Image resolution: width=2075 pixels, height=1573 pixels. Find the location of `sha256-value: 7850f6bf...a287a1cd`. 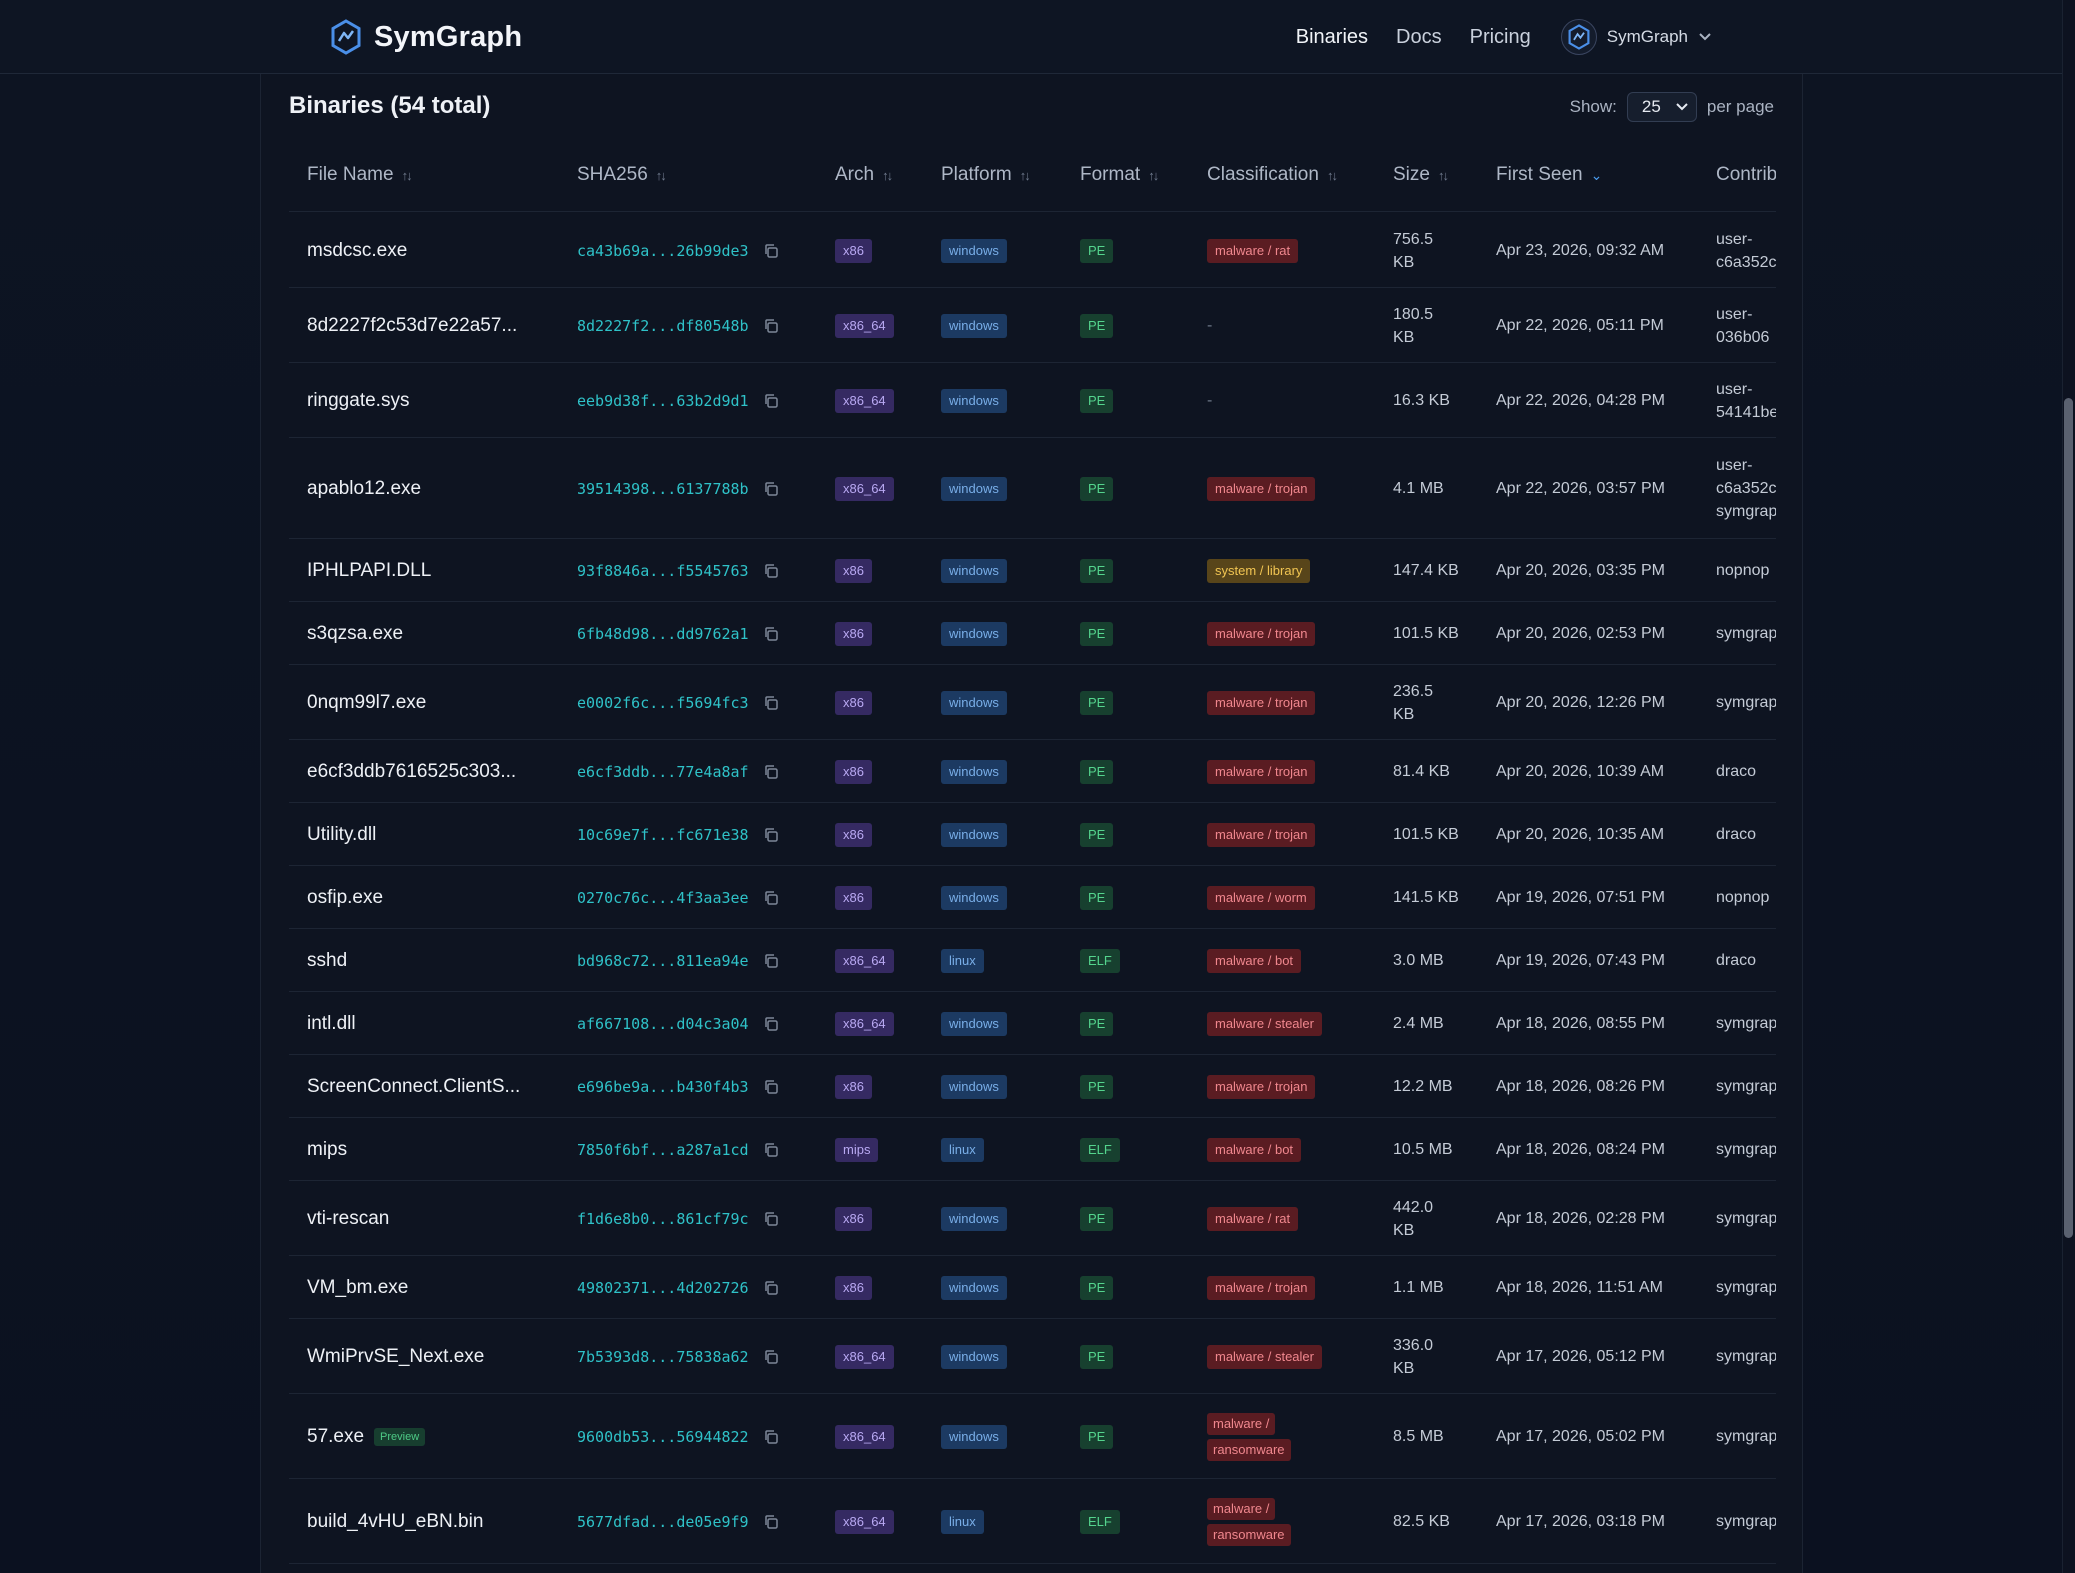

sha256-value: 7850f6bf...a287a1cd is located at coordinates (663, 1150).